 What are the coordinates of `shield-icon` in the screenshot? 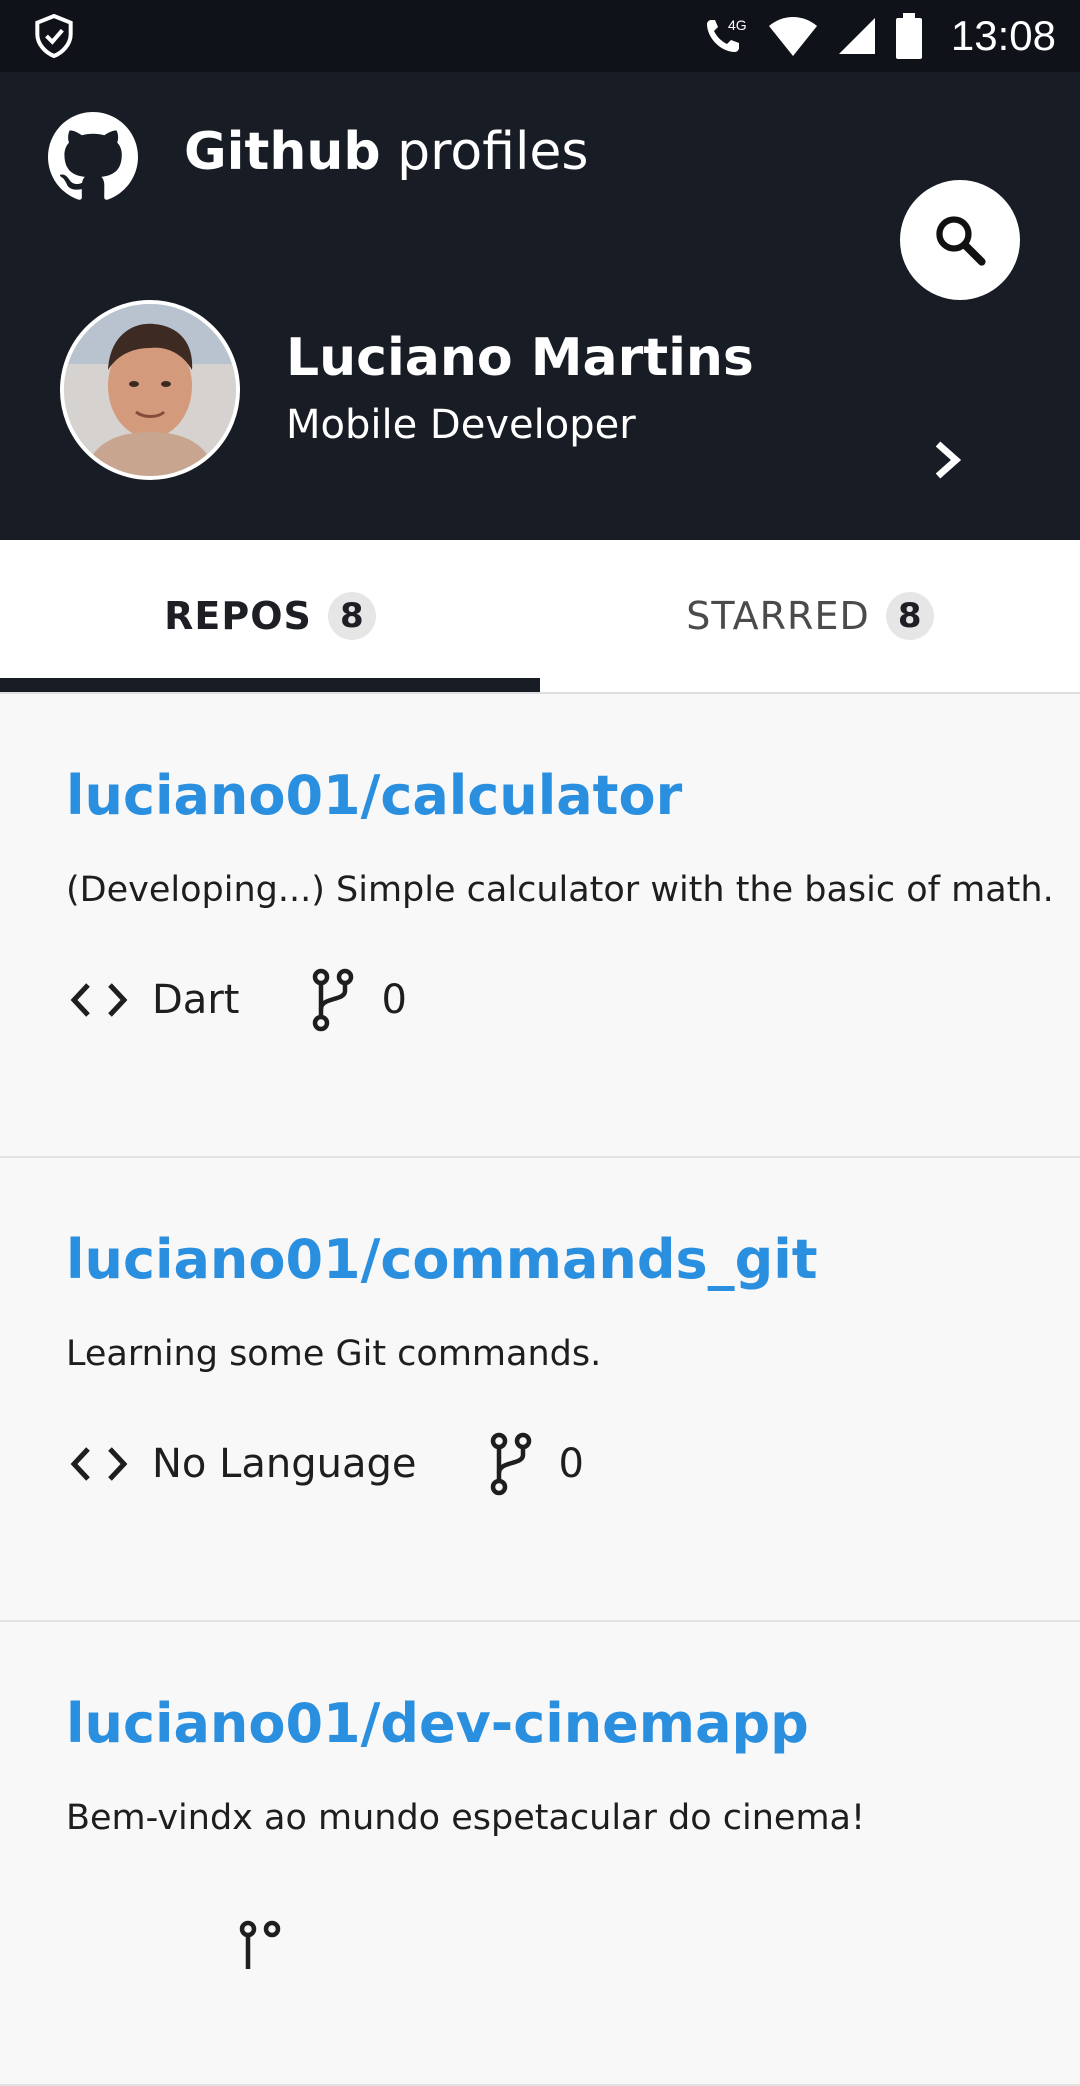 It's located at (54, 36).